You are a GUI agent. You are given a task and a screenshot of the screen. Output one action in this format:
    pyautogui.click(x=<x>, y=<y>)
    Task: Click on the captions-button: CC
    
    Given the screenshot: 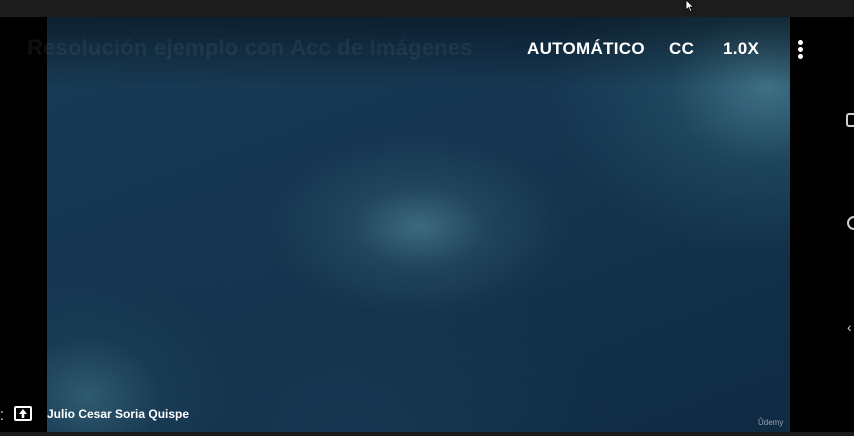 What is the action you would take?
    pyautogui.click(x=681, y=49)
    